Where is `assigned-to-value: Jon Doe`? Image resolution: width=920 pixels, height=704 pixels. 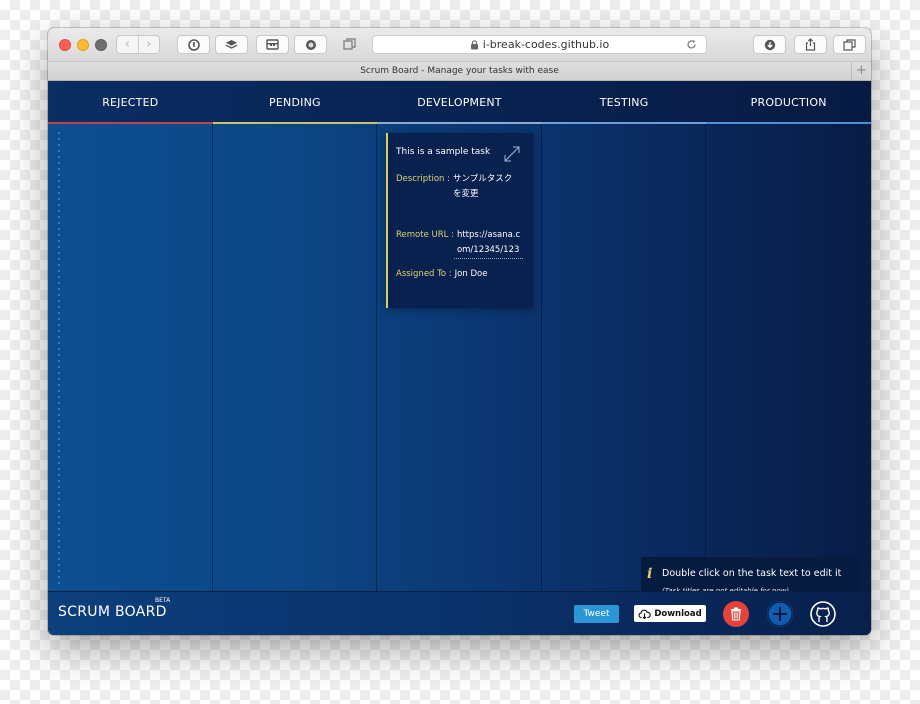 assigned-to-value: Jon Doe is located at coordinates (470, 274).